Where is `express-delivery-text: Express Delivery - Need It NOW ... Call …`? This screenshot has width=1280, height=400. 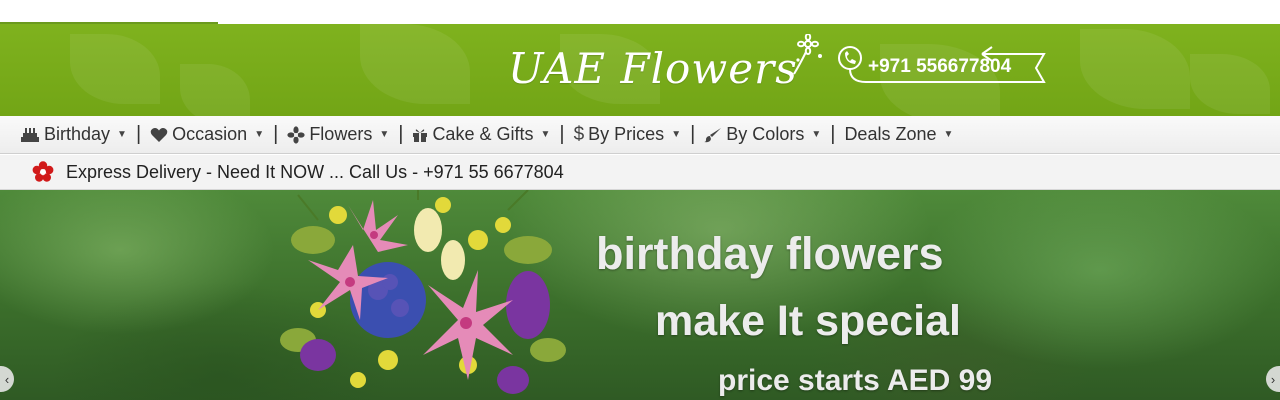
express-delivery-text: Express Delivery - Need It NOW ... Call … is located at coordinates (315, 172).